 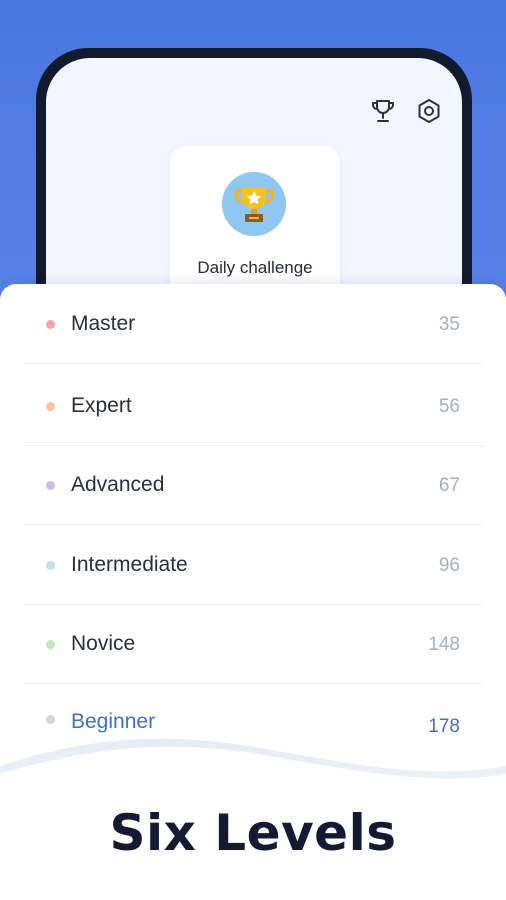 What do you see at coordinates (118, 484) in the screenshot?
I see `level-name: Advanced` at bounding box center [118, 484].